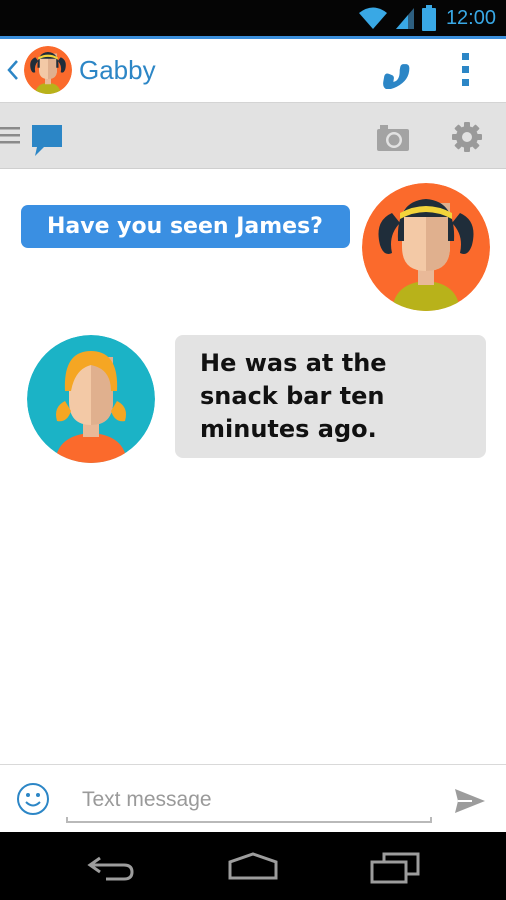  I want to click on message-text: Have you seen James?, so click(185, 226).